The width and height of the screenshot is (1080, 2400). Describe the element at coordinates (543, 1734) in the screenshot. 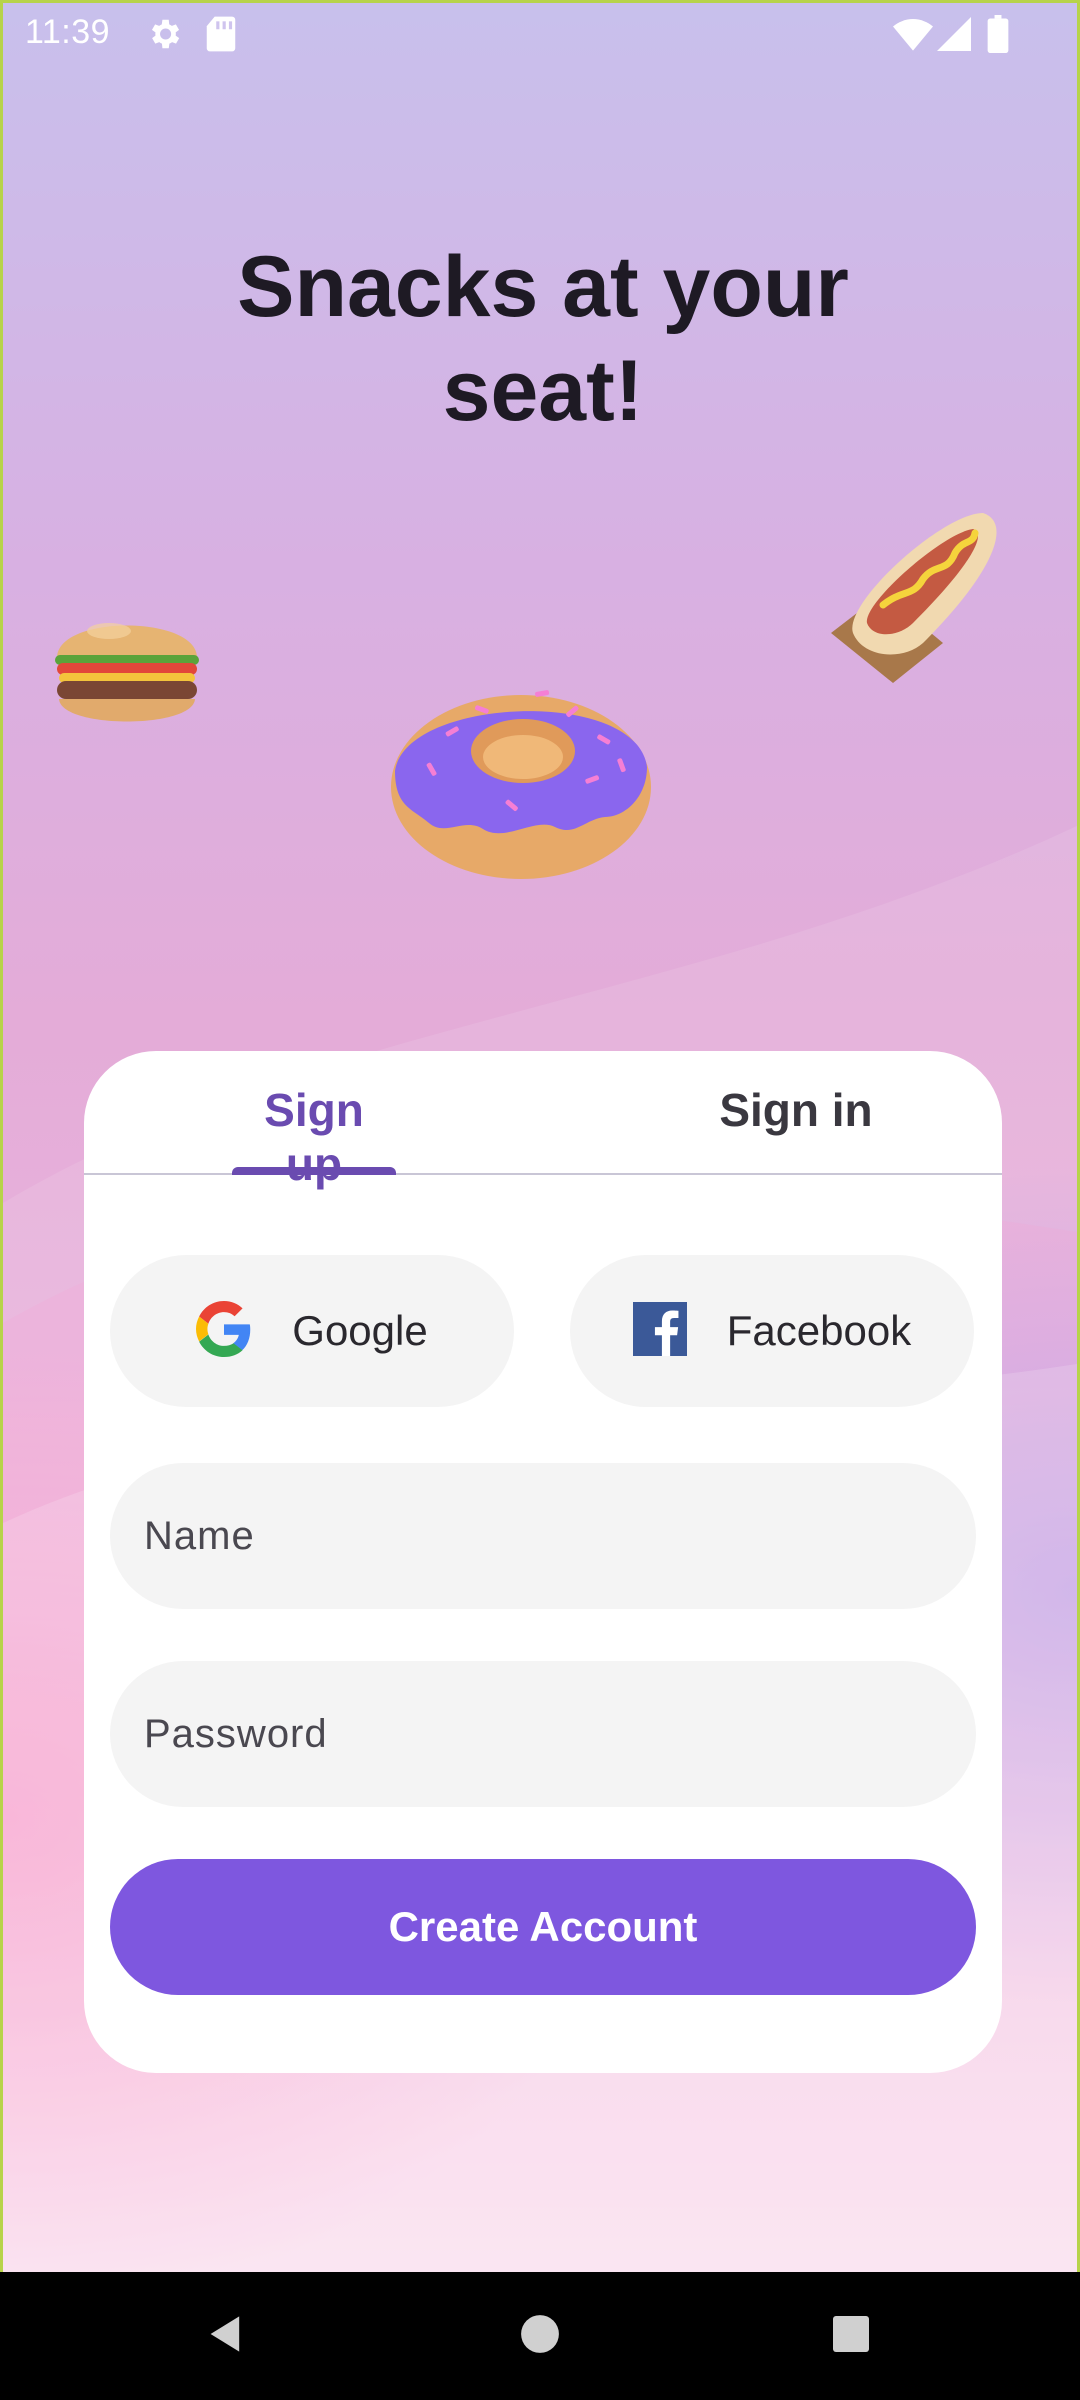

I see `password-input` at that location.